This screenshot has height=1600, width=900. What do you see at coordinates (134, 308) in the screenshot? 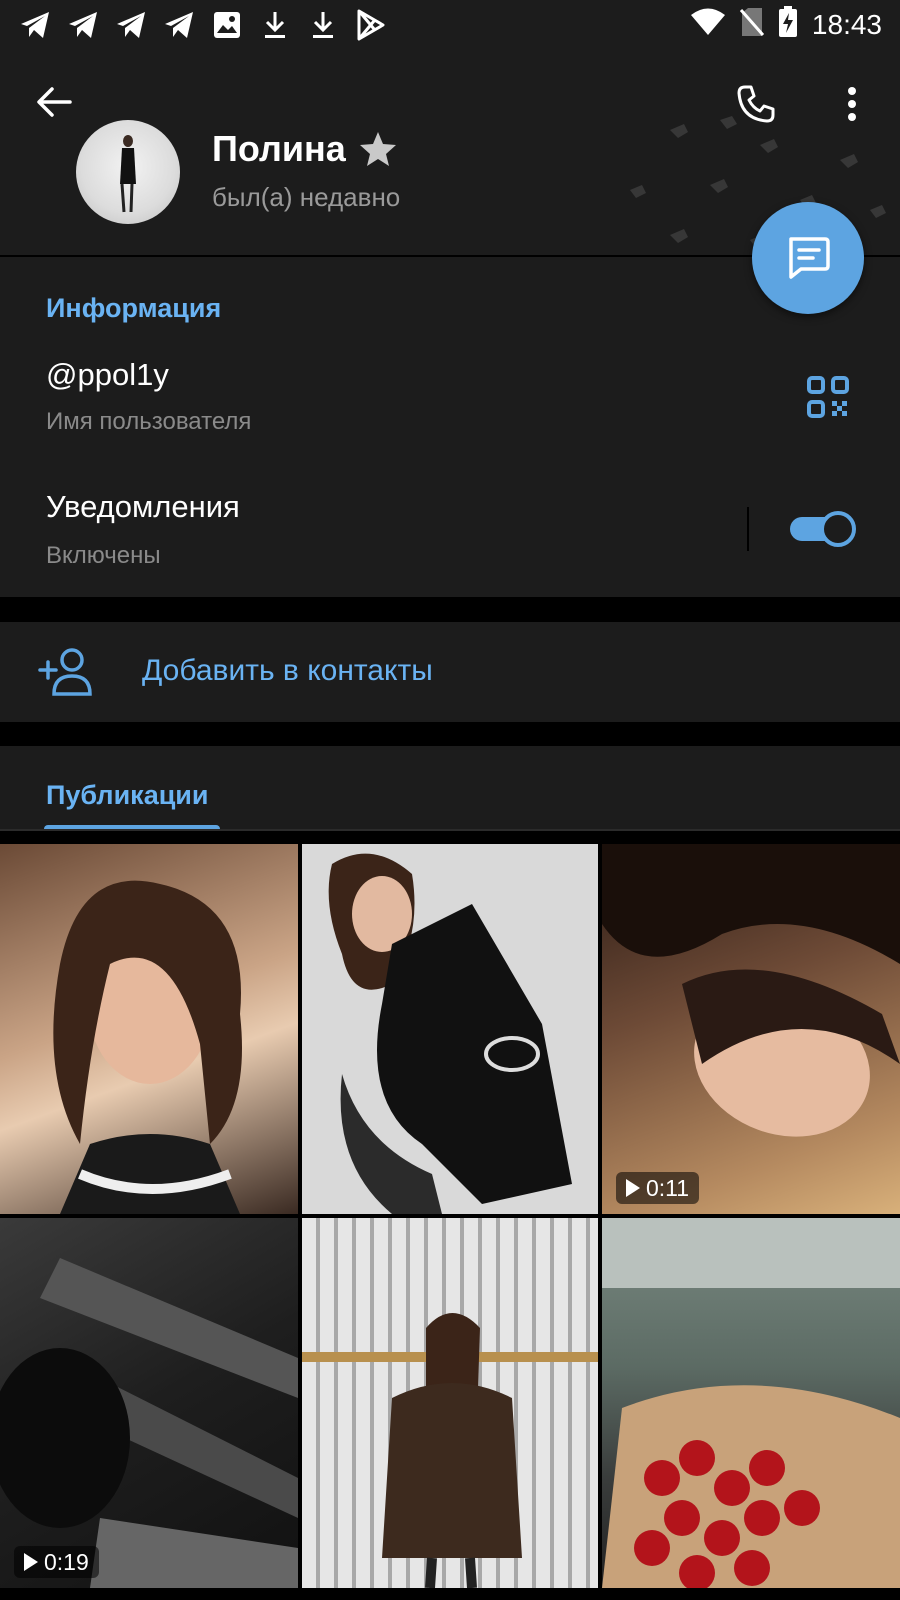
I see `info-section-title: Информация` at bounding box center [134, 308].